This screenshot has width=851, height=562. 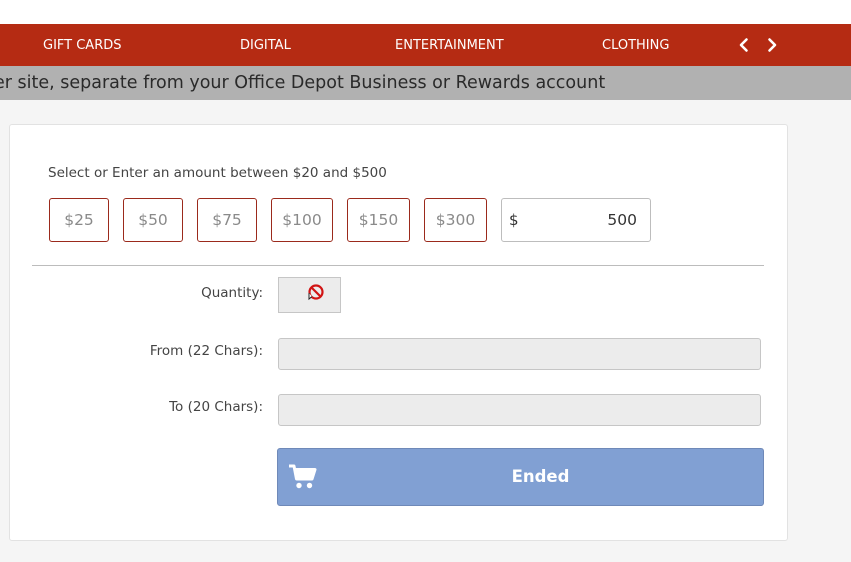 I want to click on to-field, so click(x=519, y=410).